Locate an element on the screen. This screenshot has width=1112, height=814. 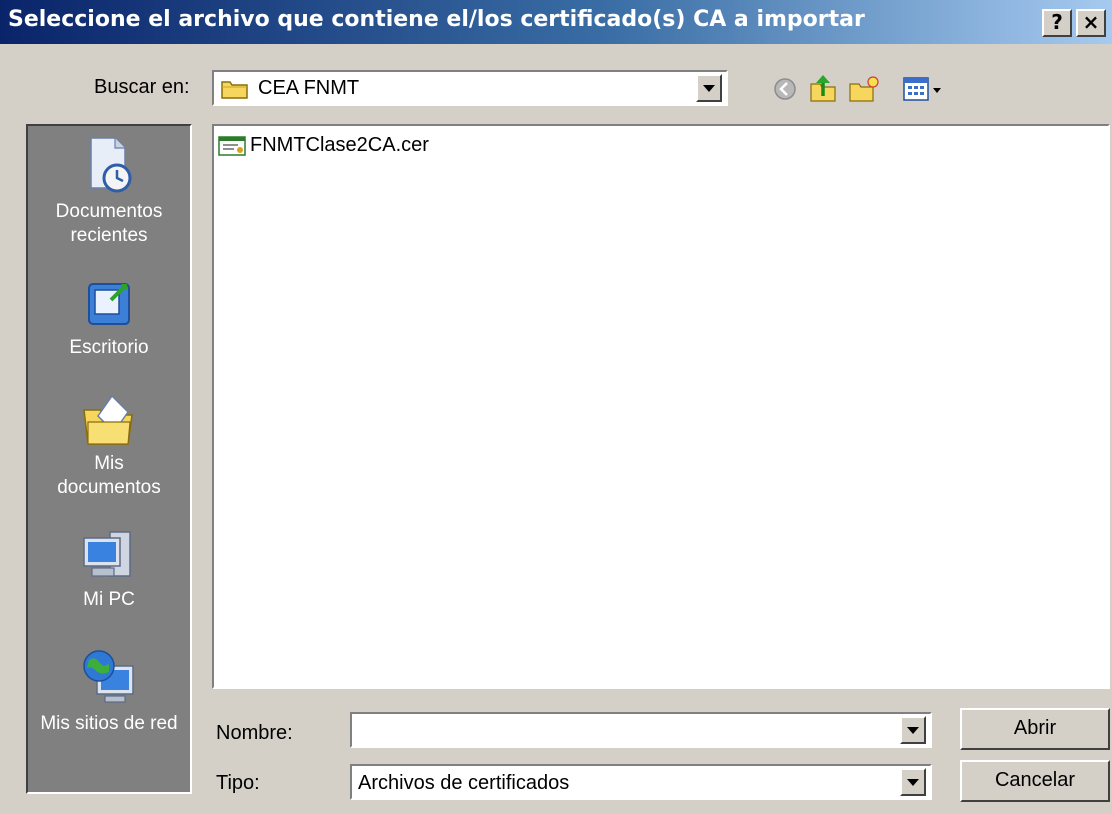
network-places-icon is located at coordinates (108, 676).